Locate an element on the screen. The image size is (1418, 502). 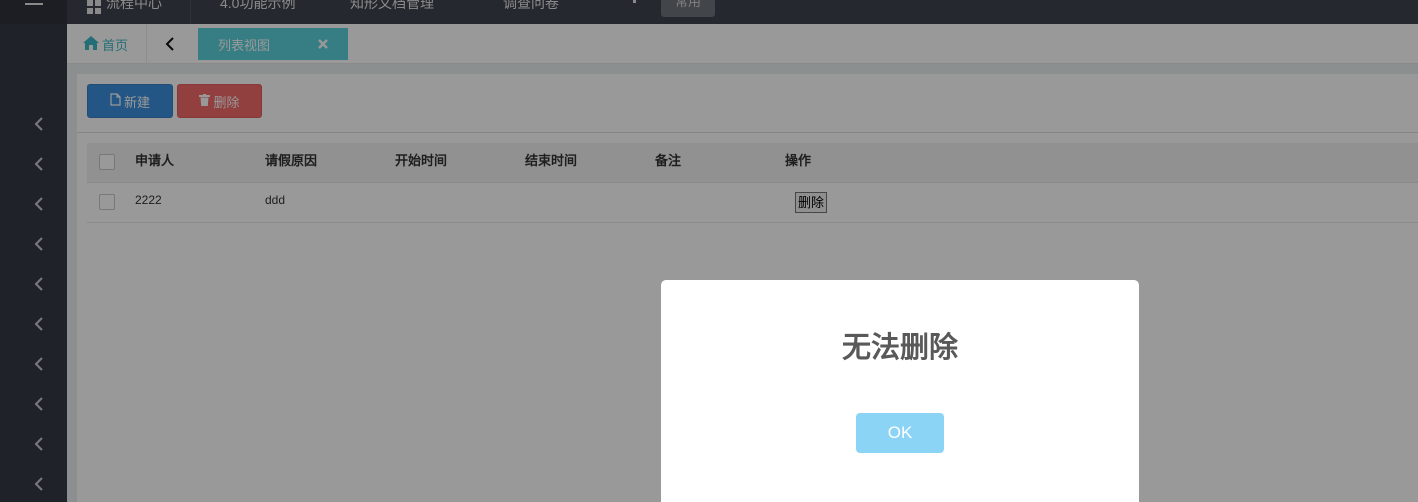
alert-dialog: 无法删除 OK is located at coordinates (900, 391).